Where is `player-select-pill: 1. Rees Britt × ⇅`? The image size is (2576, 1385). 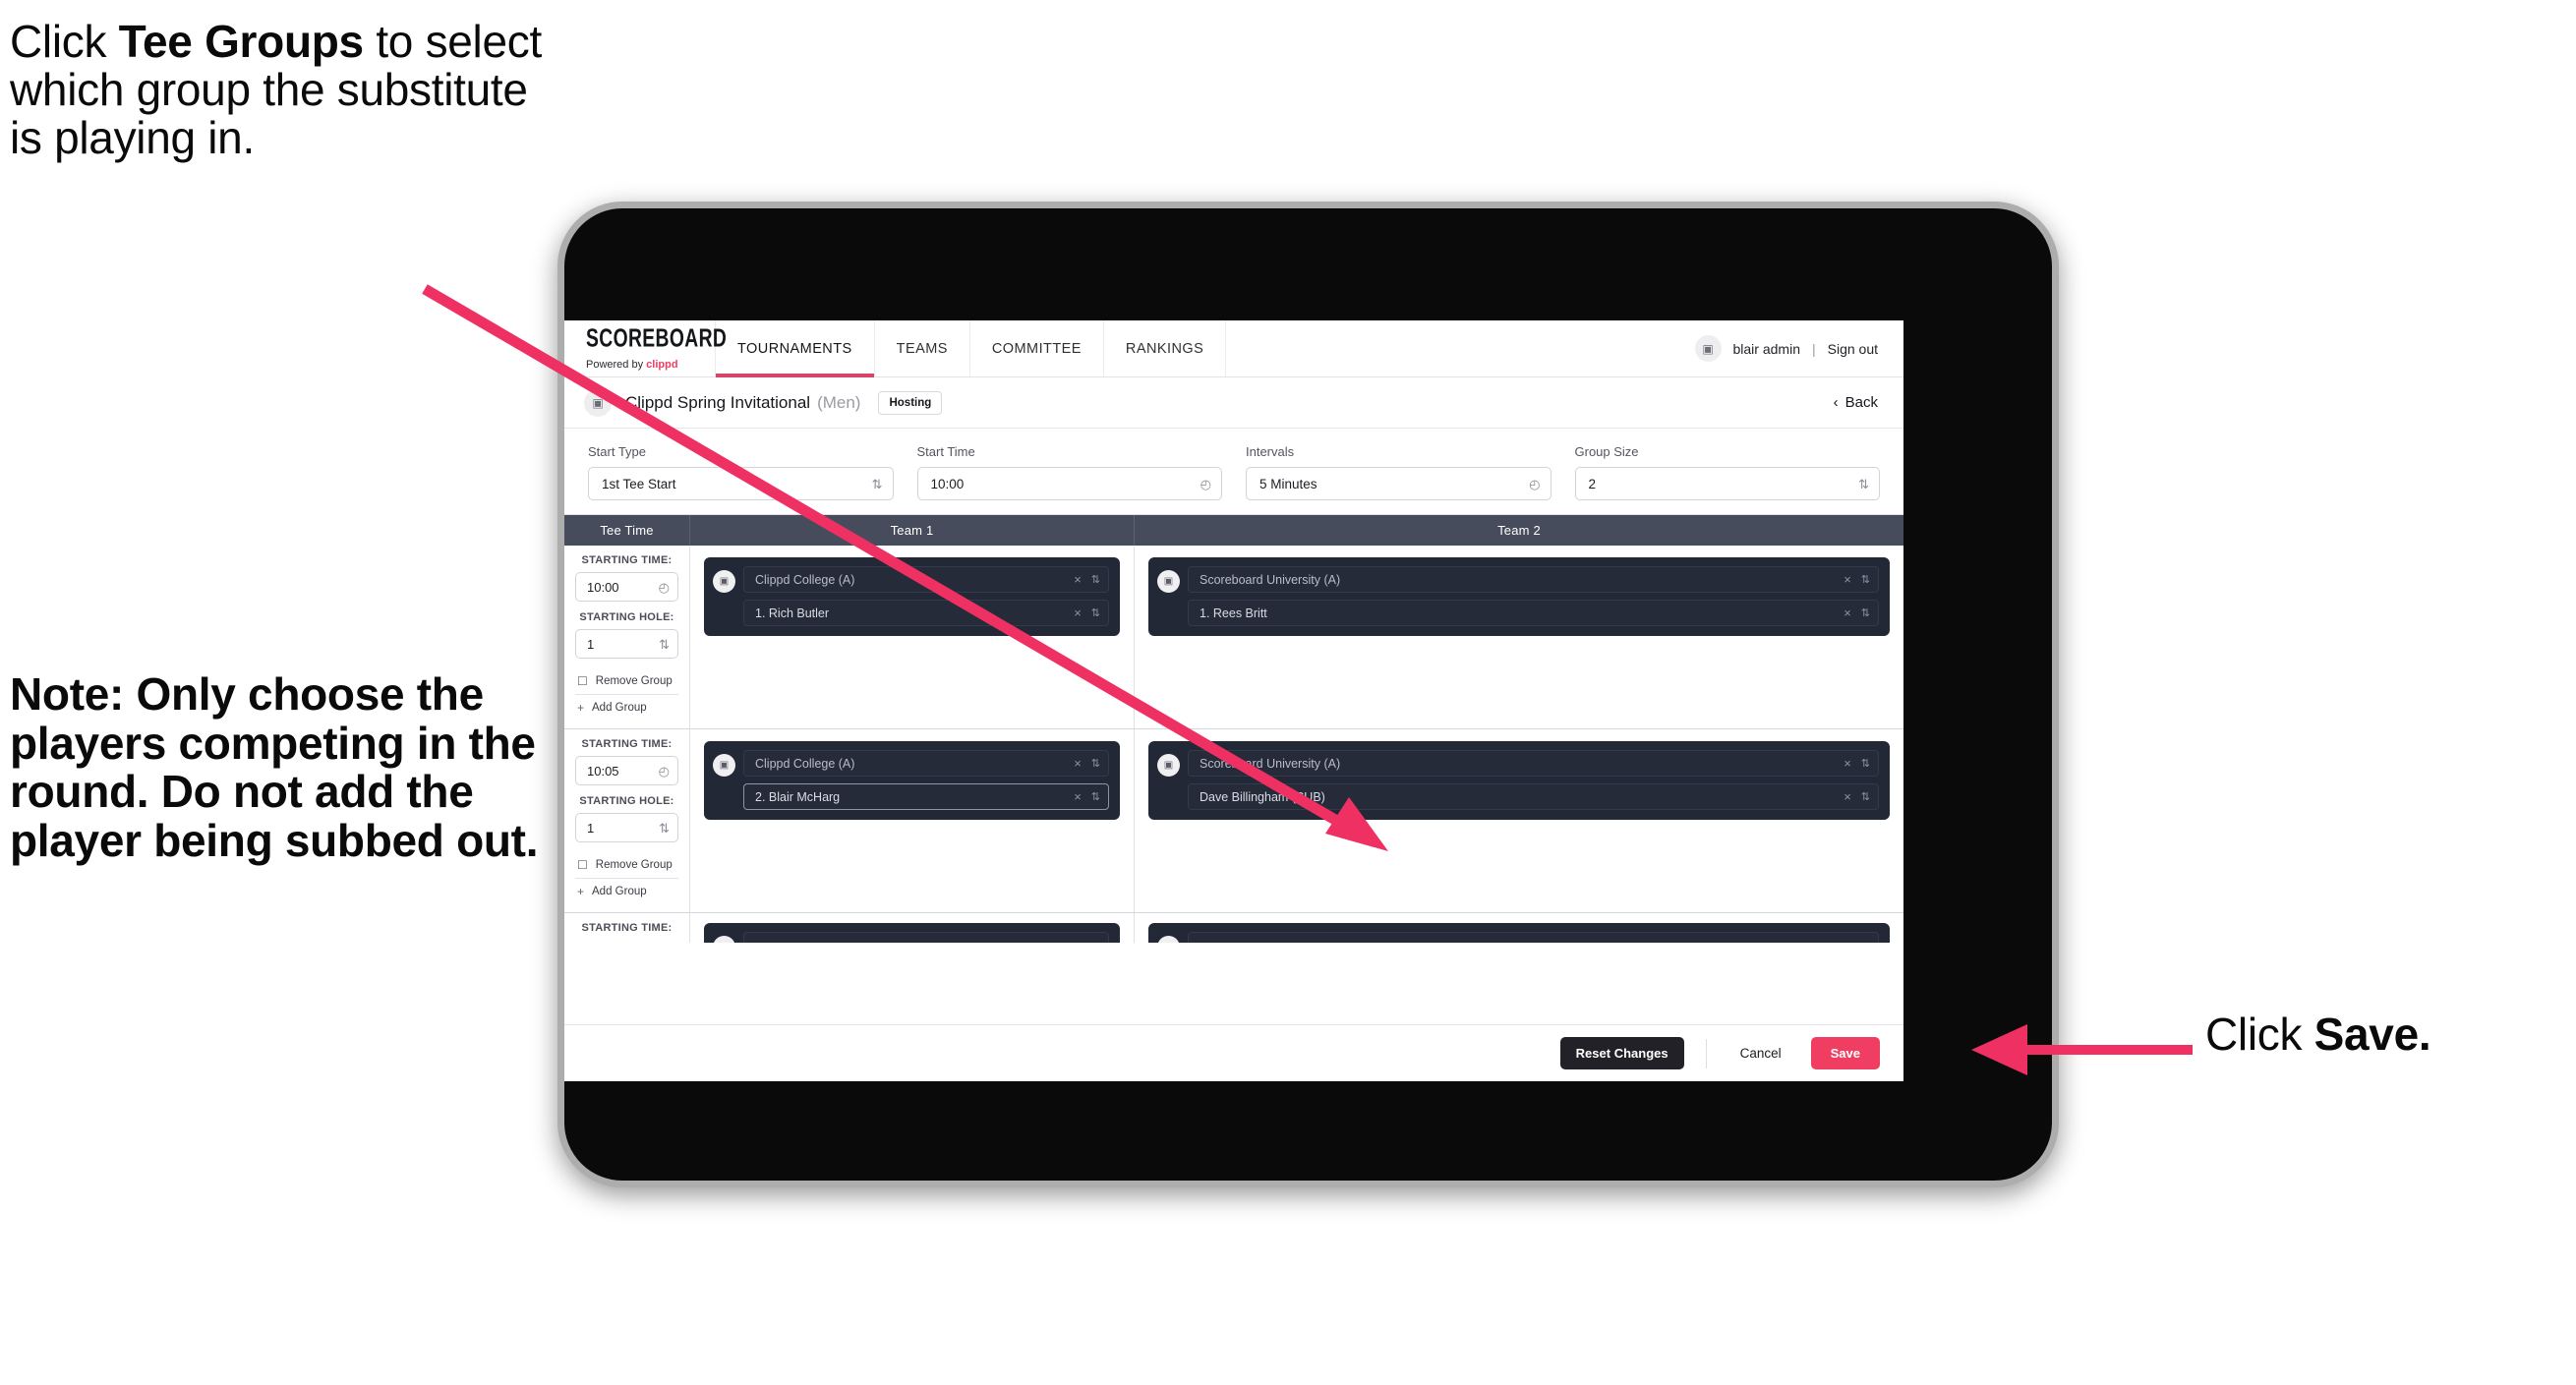
player-select-pill: 1. Rees Britt × ⇅ is located at coordinates (1533, 613).